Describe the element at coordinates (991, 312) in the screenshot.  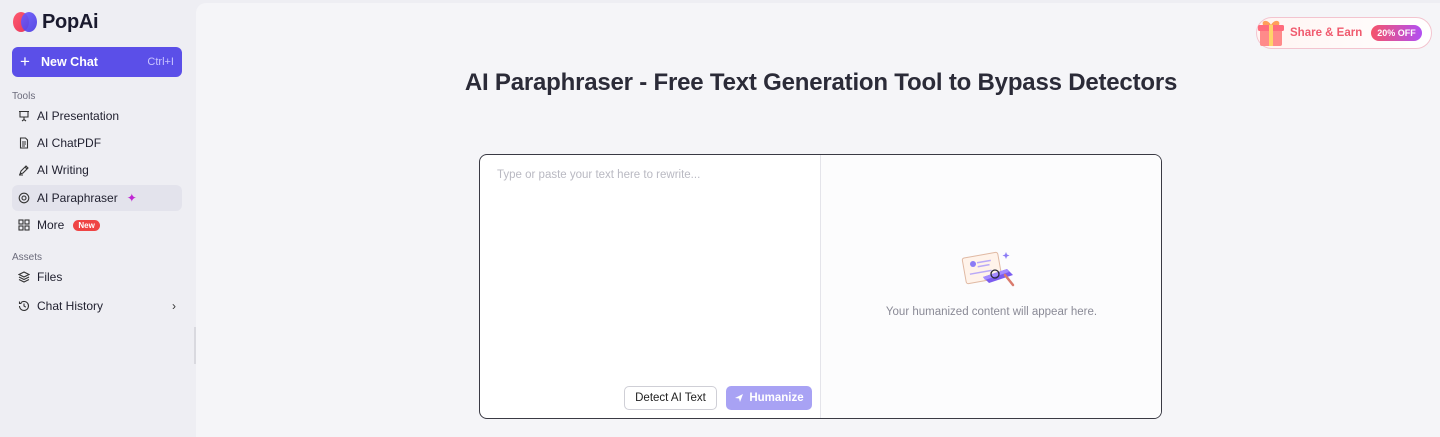
I see `output-placeholder: Your humanized content will appear here.` at that location.